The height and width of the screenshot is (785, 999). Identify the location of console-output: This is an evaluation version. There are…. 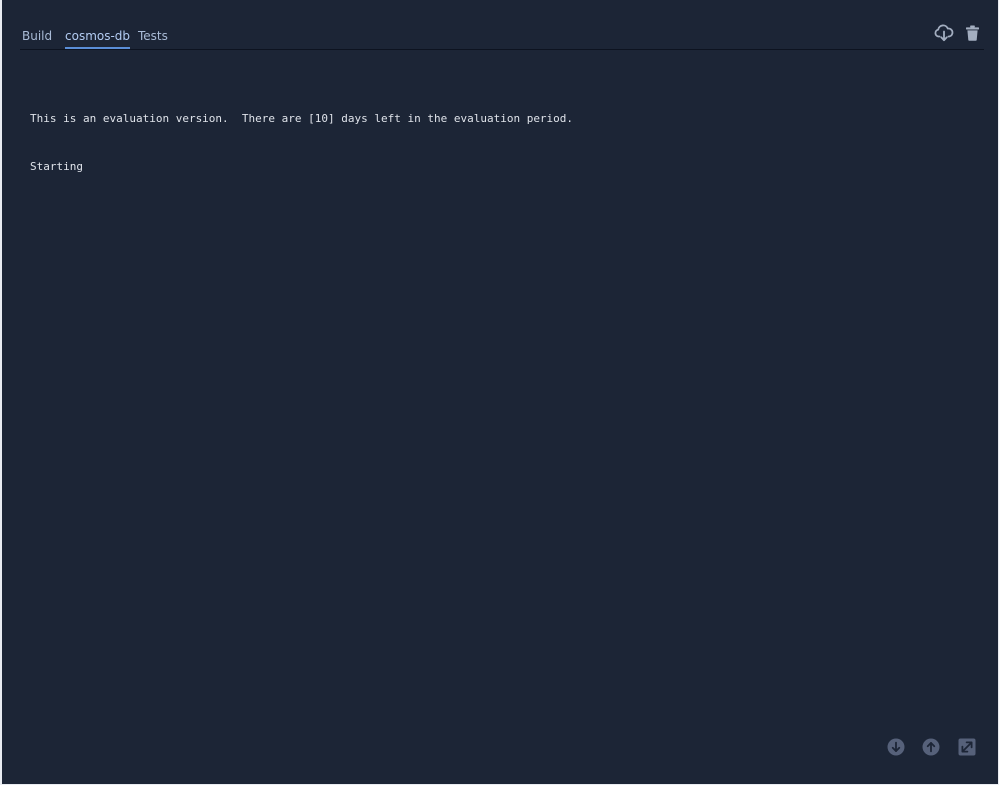
(301, 143).